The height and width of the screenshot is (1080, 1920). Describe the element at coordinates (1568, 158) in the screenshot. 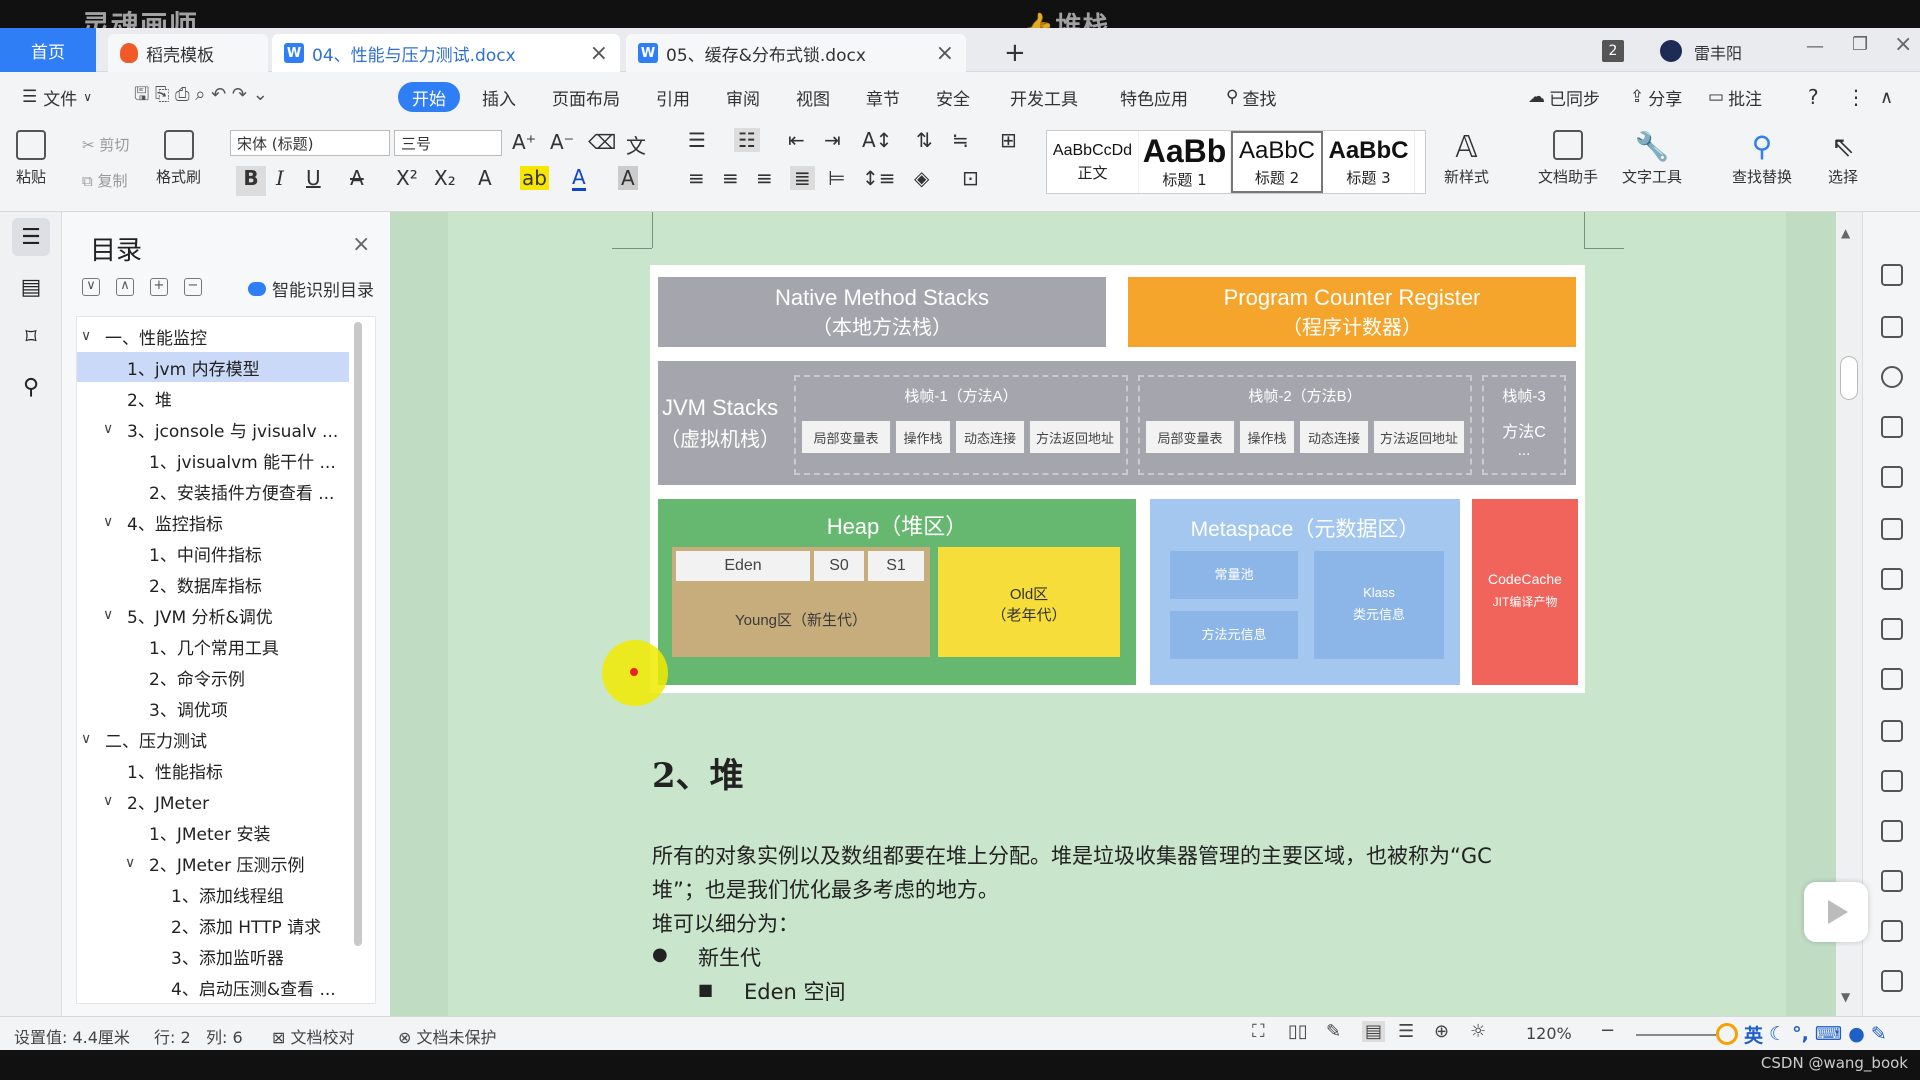

I see `doc-assistant-button: 文档助手` at that location.